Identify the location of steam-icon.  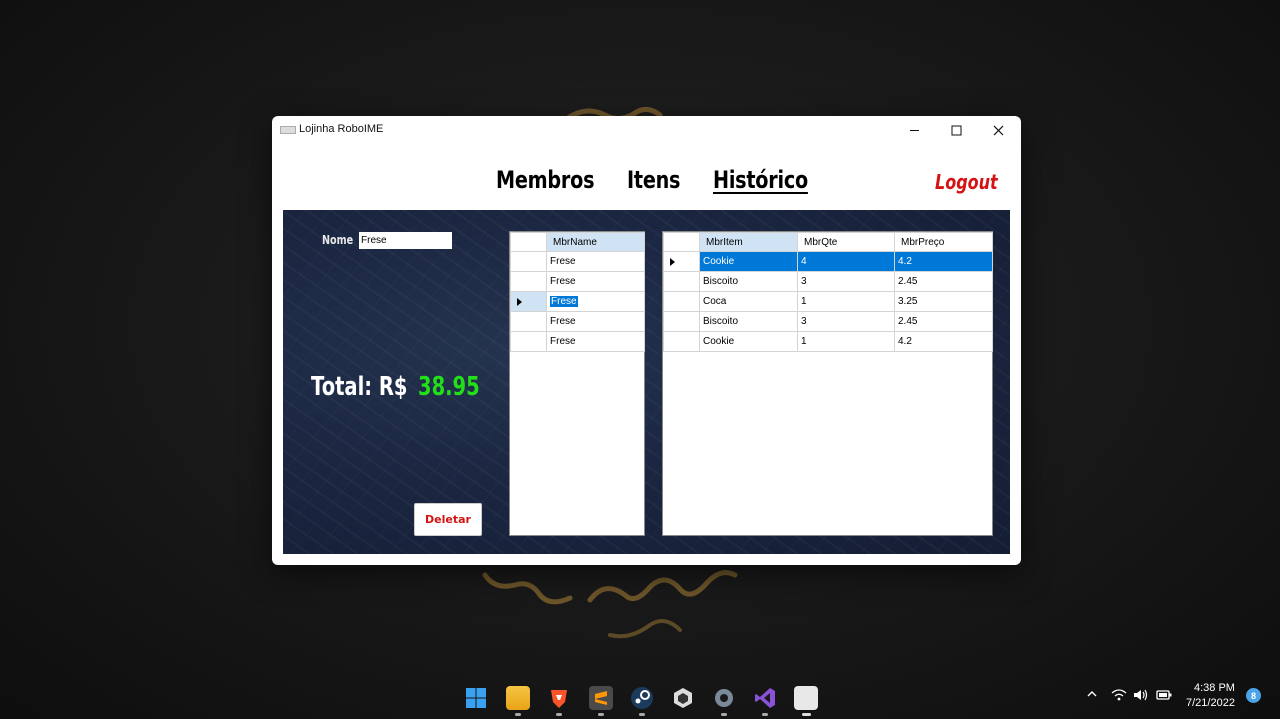
(642, 698).